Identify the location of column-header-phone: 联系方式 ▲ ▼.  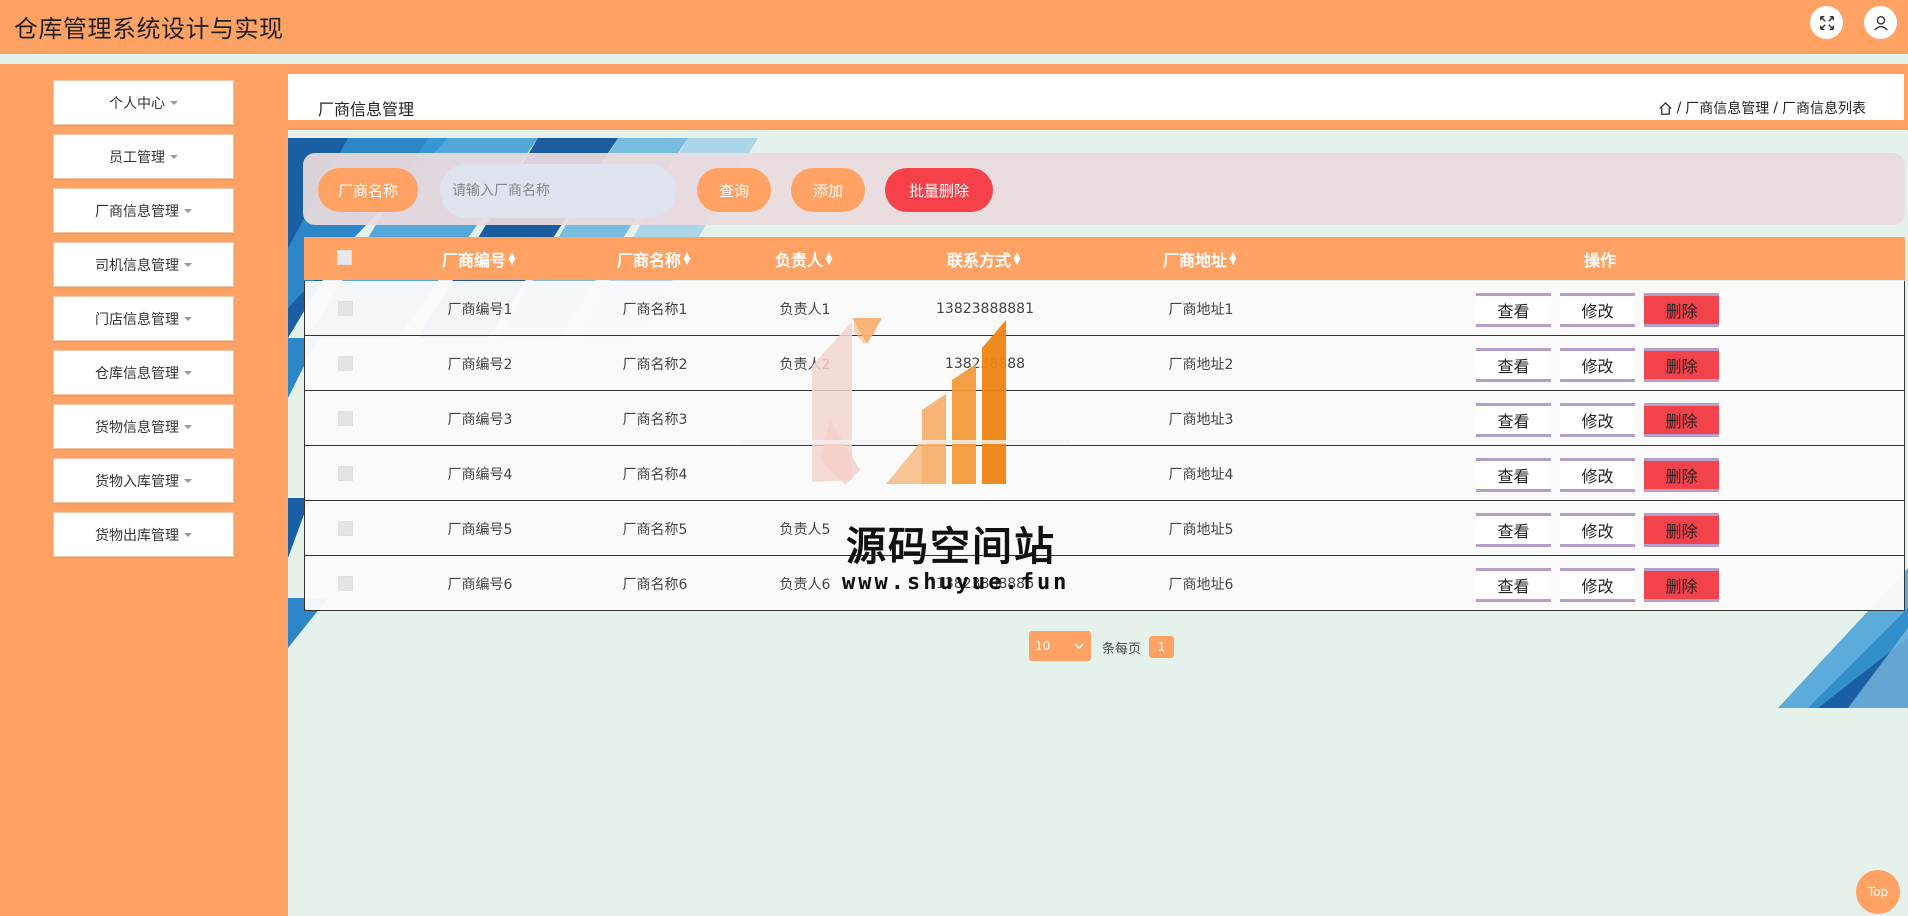
(984, 258).